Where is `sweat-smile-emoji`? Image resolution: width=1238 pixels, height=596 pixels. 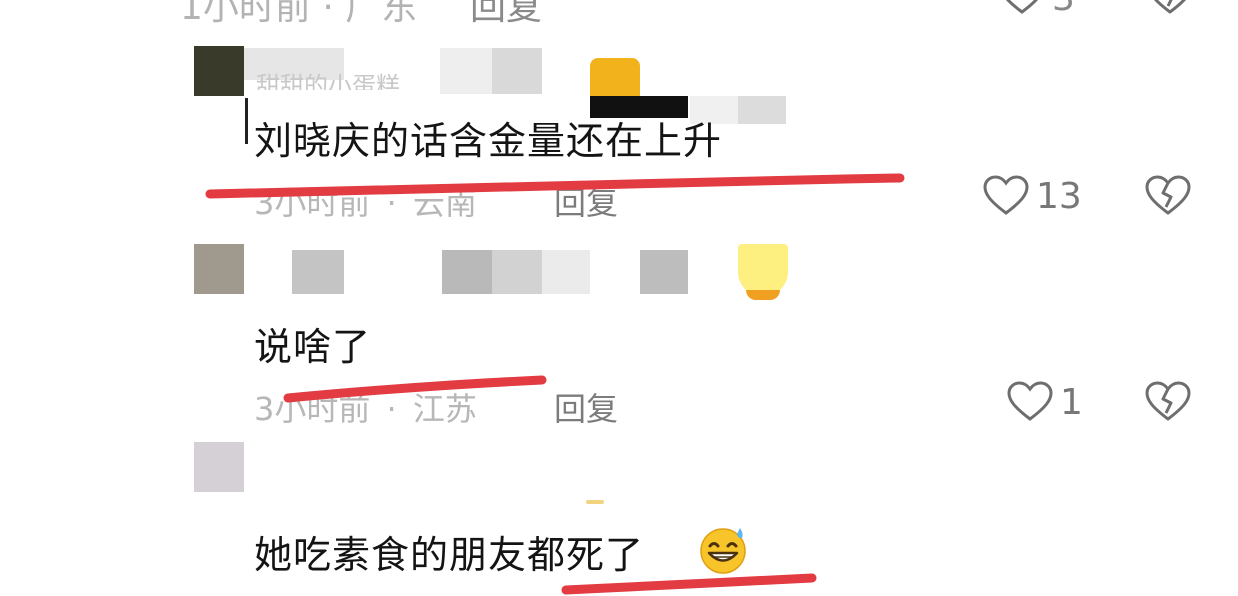 sweat-smile-emoji is located at coordinates (723, 549).